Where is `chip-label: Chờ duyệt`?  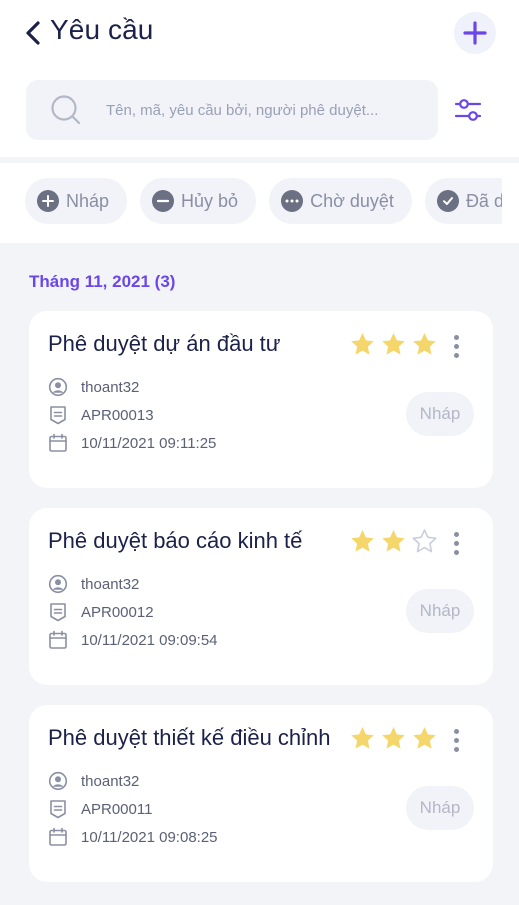 chip-label: Chờ duyệt is located at coordinates (352, 200).